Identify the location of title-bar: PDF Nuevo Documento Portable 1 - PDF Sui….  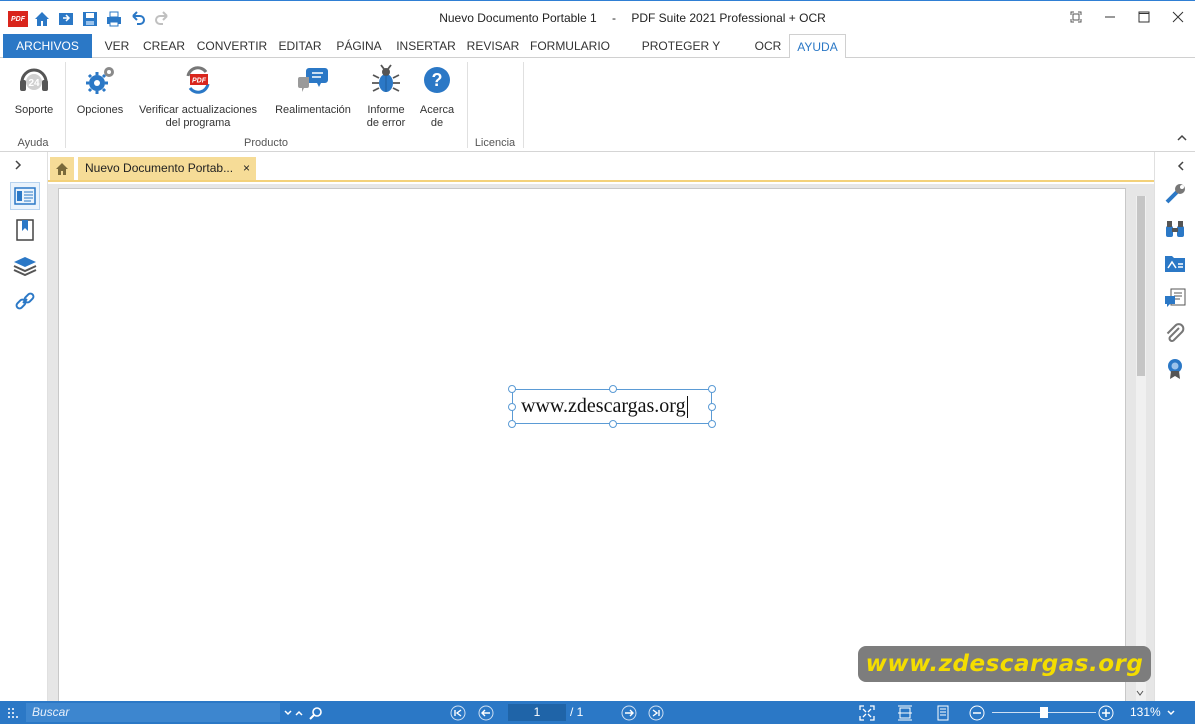
(597, 17).